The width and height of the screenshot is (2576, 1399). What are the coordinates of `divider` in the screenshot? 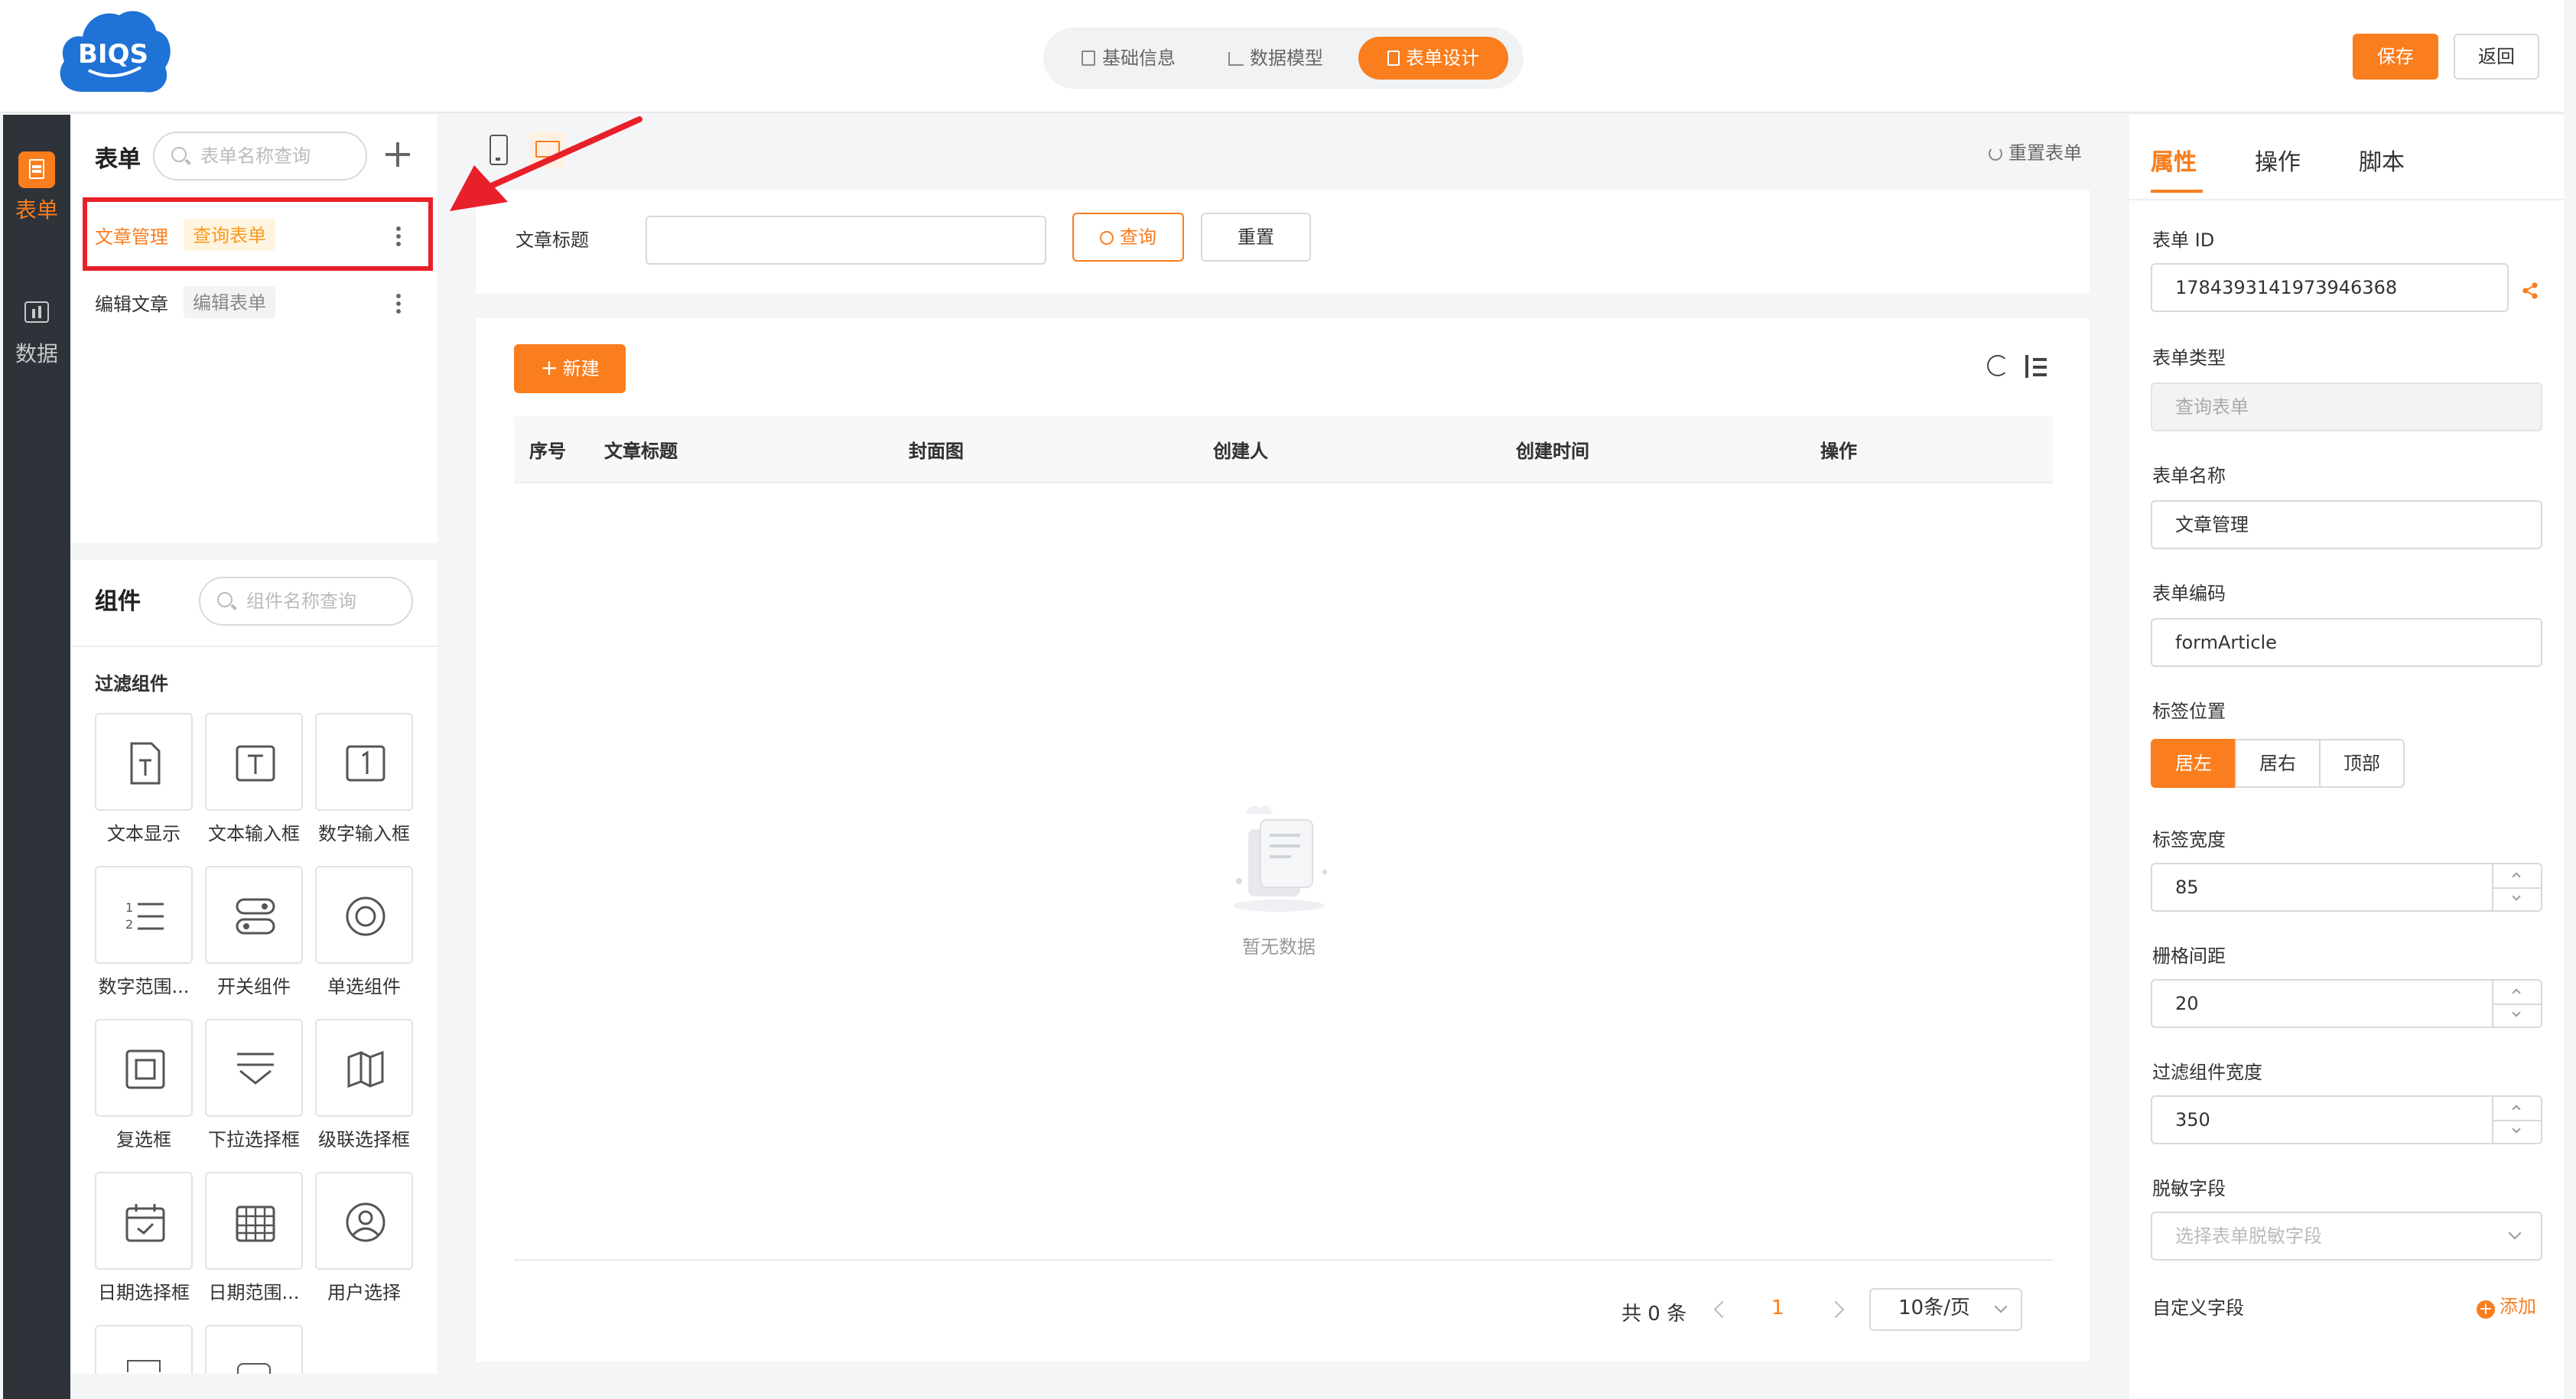 It's located at (2346, 199).